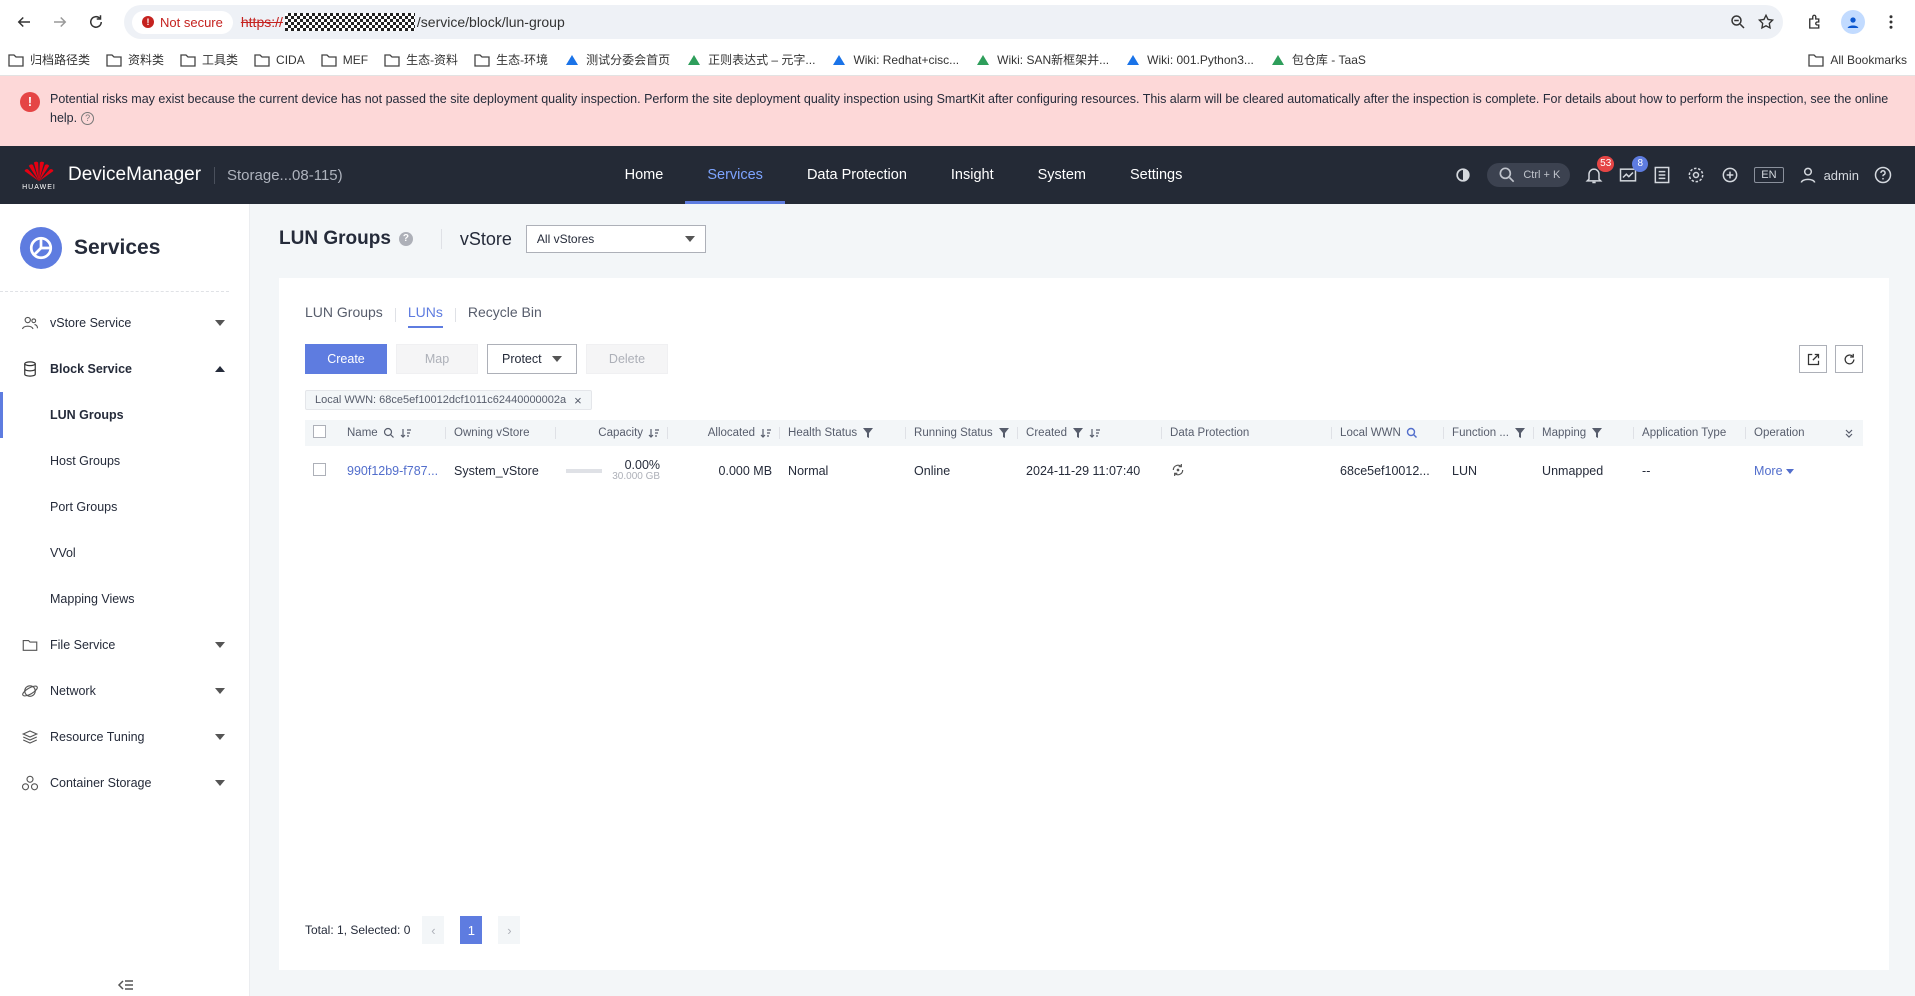  What do you see at coordinates (433, 930) in the screenshot?
I see `prev-page-button: ‹` at bounding box center [433, 930].